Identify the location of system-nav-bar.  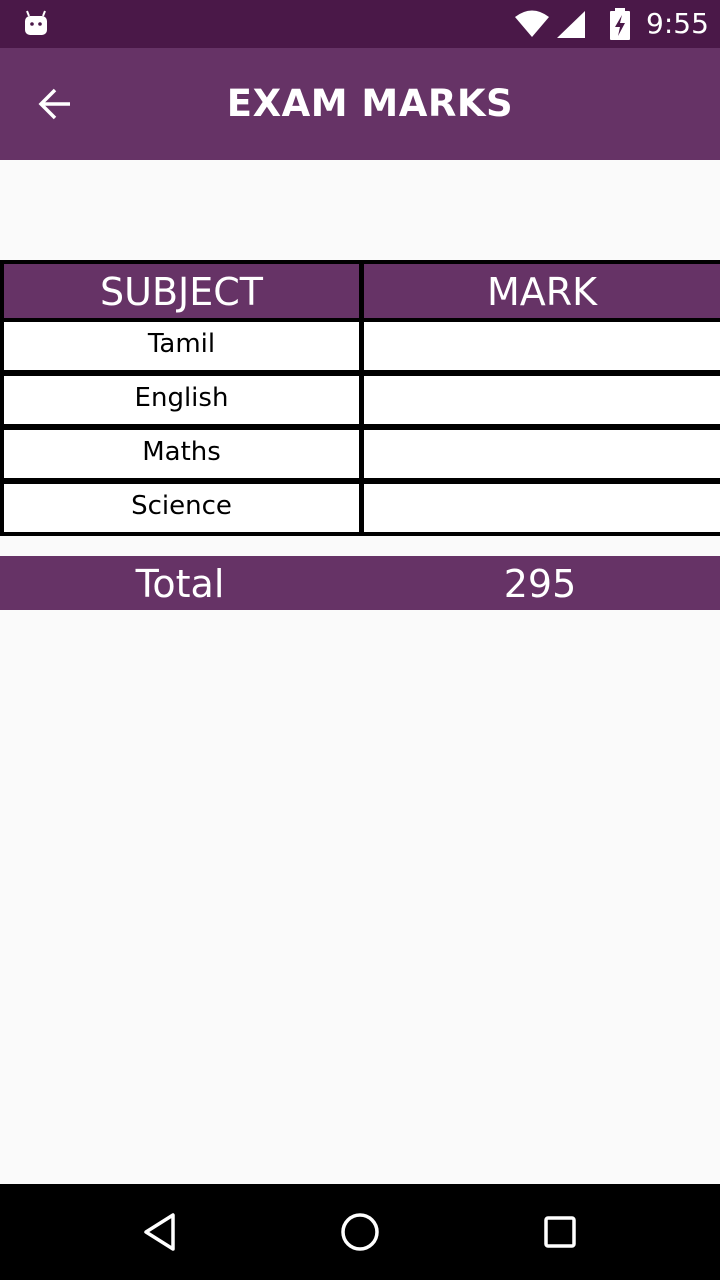
(360, 1232).